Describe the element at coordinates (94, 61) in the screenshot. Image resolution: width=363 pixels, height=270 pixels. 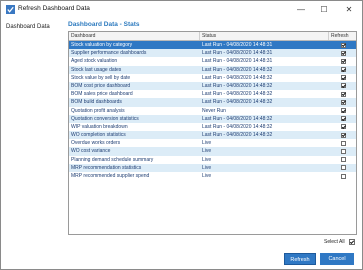
I see `dashboard-name-cell: Aged stock valuation` at that location.